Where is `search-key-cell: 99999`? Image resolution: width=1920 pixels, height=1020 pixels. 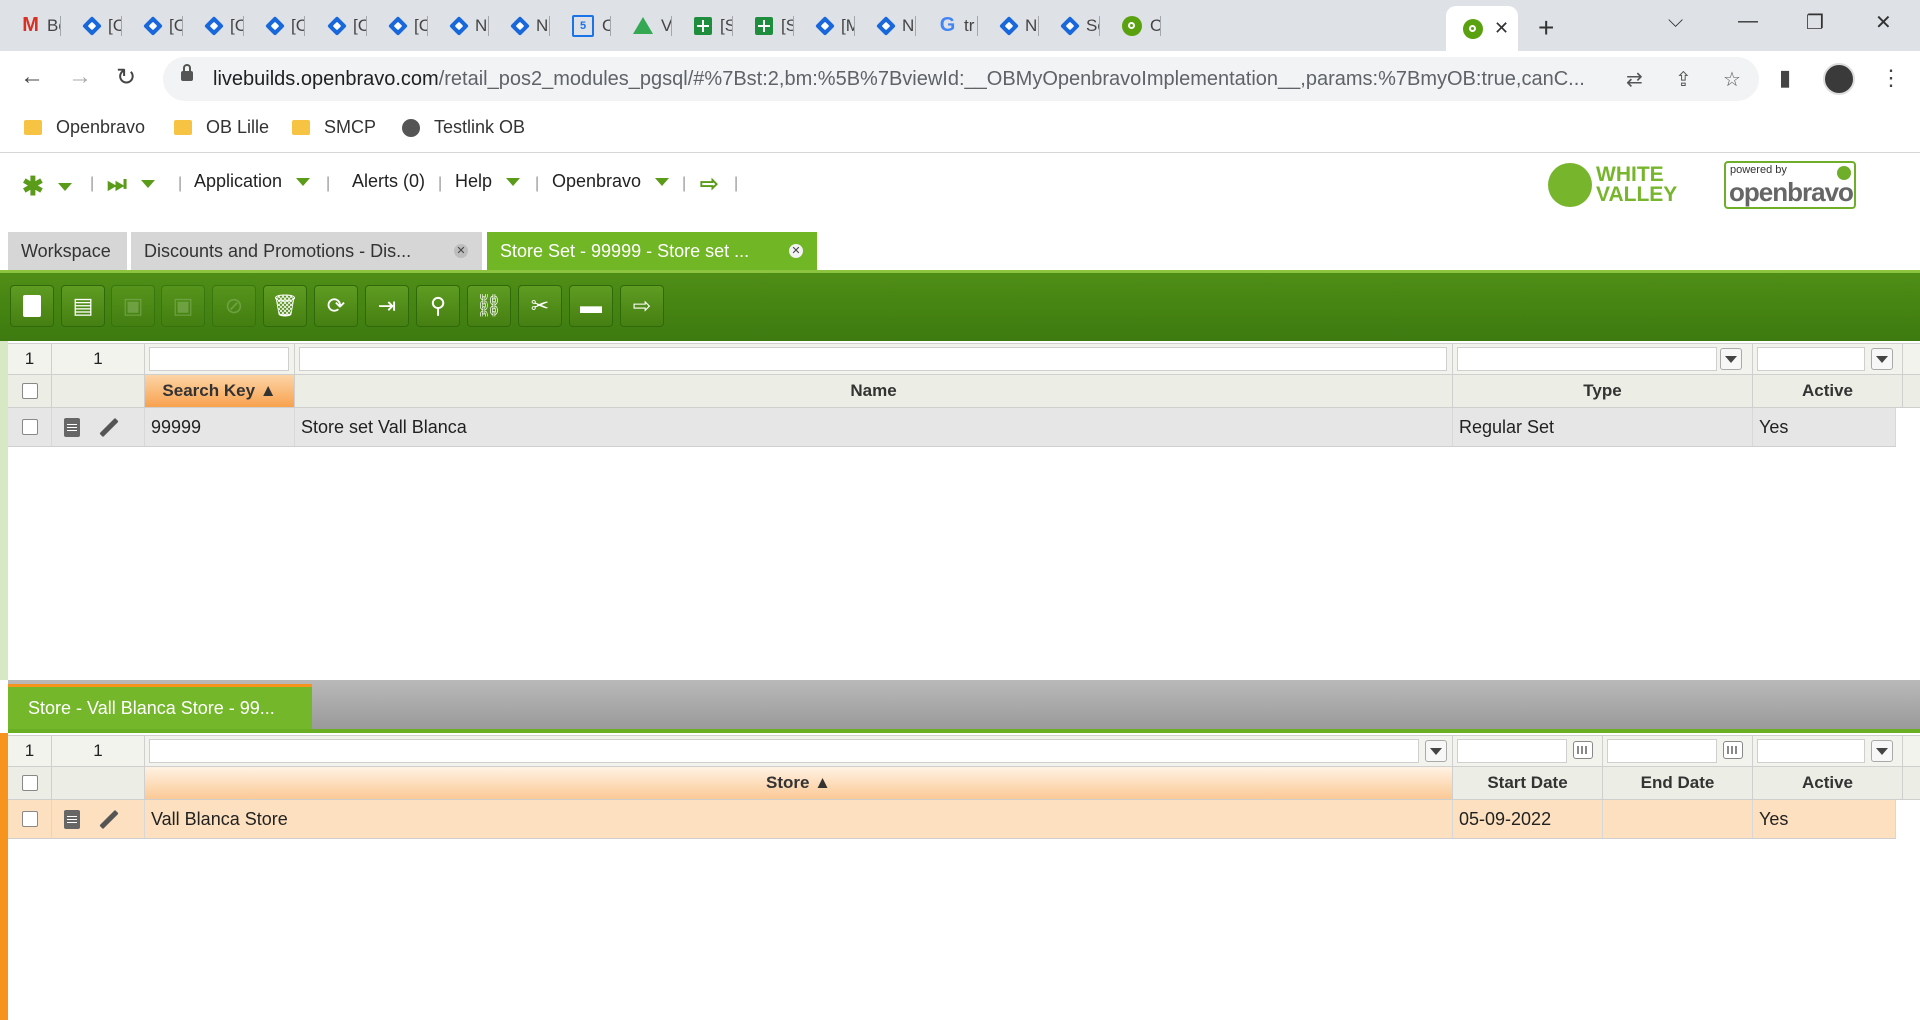 search-key-cell: 99999 is located at coordinates (220, 427).